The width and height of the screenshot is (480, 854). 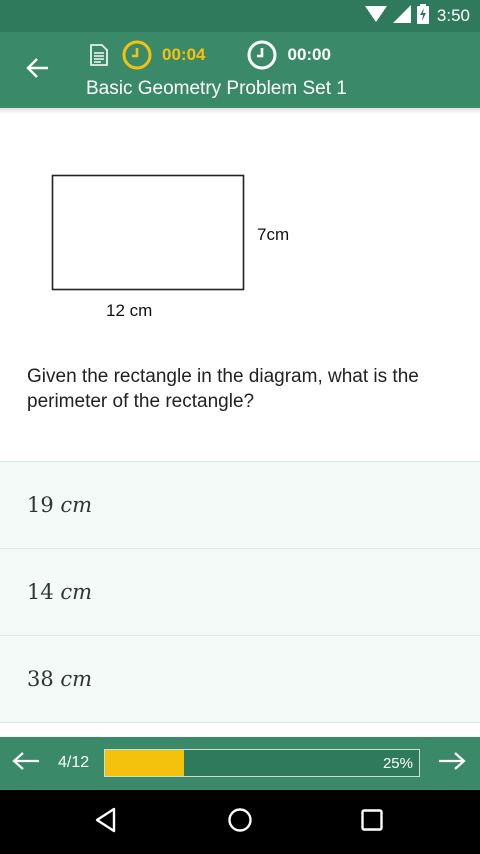 I want to click on nav-recents-icon, so click(x=372, y=822).